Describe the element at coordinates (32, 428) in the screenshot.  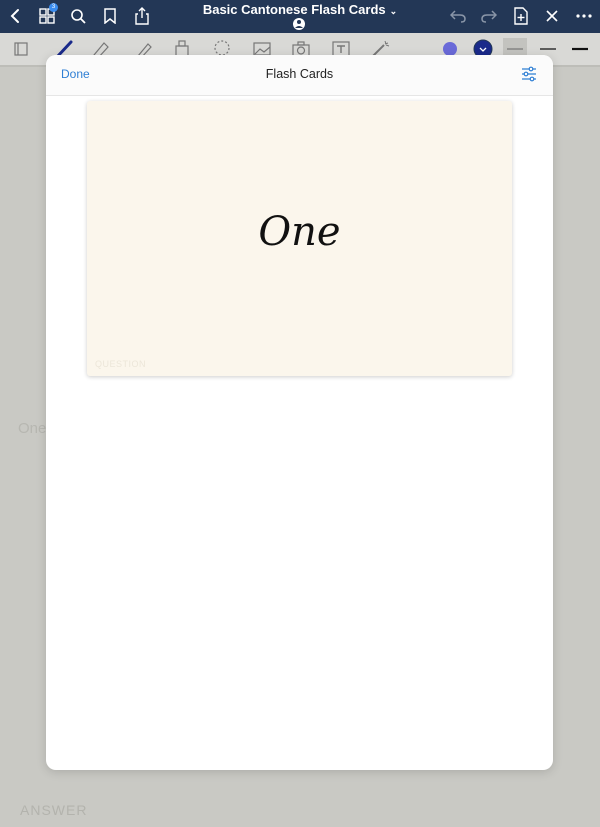
I see `background-word: One` at that location.